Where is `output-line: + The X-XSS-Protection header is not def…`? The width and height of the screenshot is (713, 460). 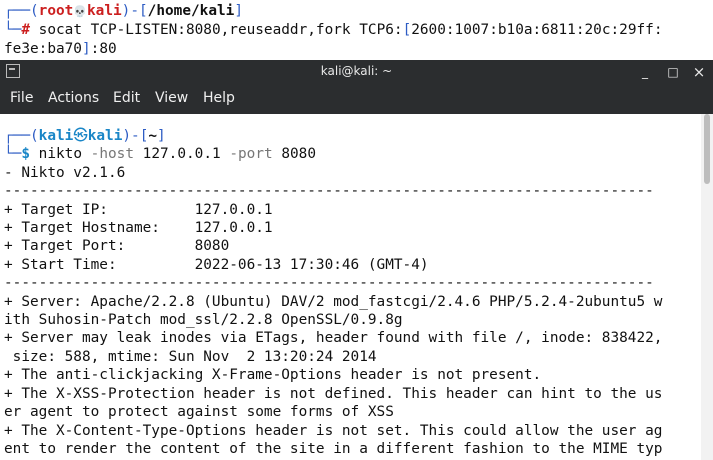
output-line: + The X-XSS-Protection header is not def… is located at coordinates (333, 393).